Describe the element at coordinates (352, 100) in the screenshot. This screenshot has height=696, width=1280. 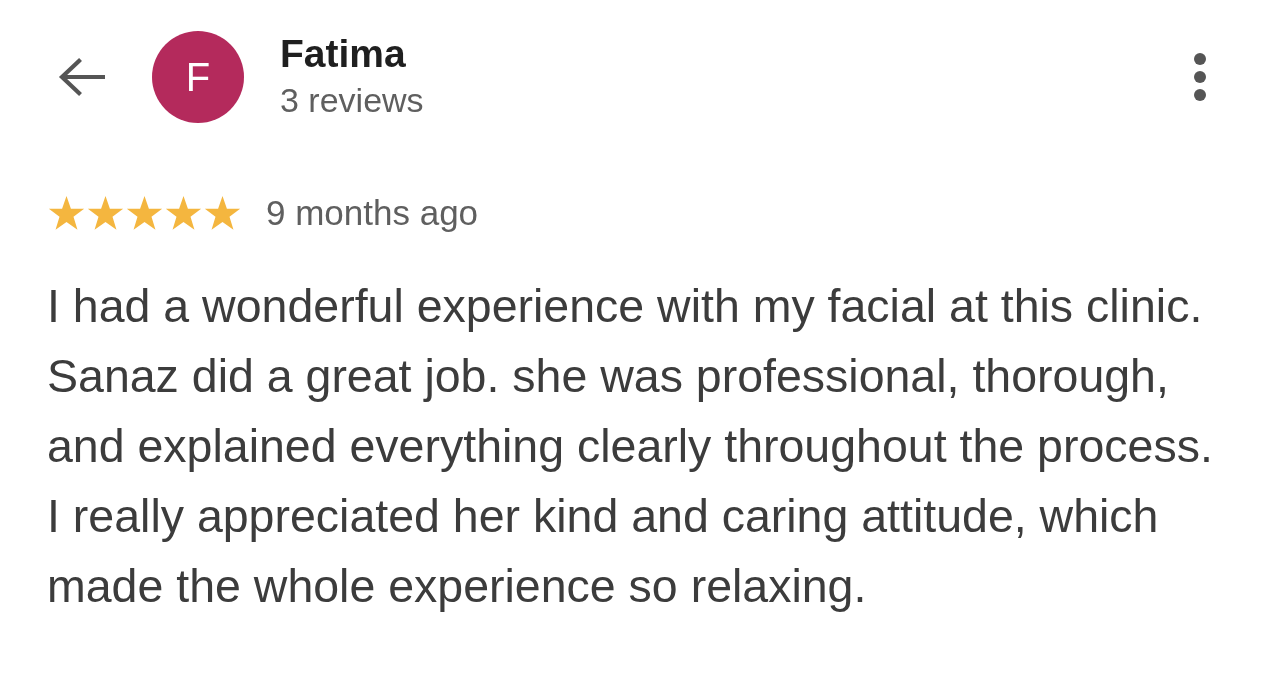
I see `review-count: 3 reviews` at that location.